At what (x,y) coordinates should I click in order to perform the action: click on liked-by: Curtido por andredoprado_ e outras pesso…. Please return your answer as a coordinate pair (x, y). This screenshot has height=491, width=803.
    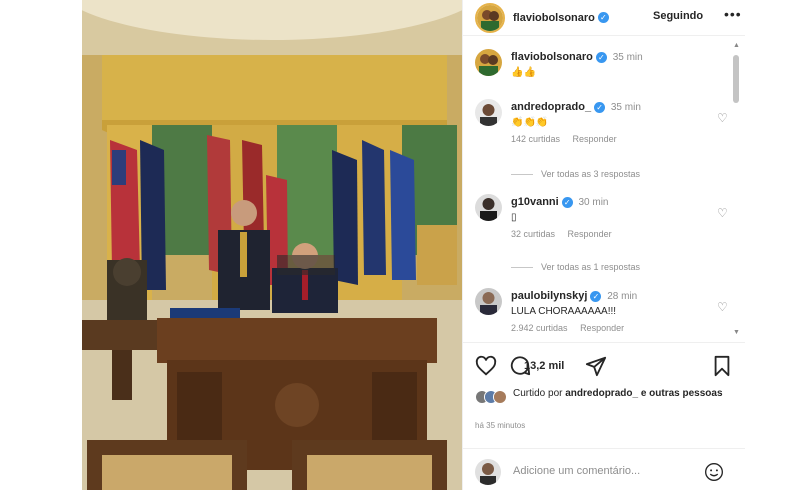
    Looking at the image, I should click on (605, 399).